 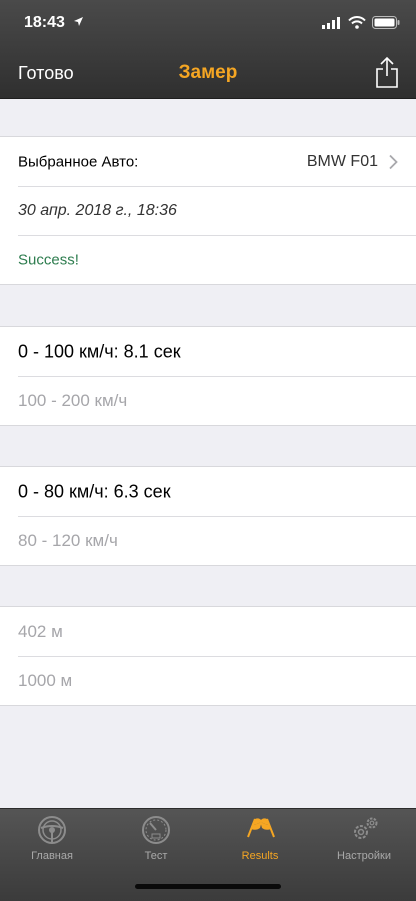 What do you see at coordinates (97, 210) in the screenshot?
I see `measurement-date: 30 апр. 2018 г., 18:36` at bounding box center [97, 210].